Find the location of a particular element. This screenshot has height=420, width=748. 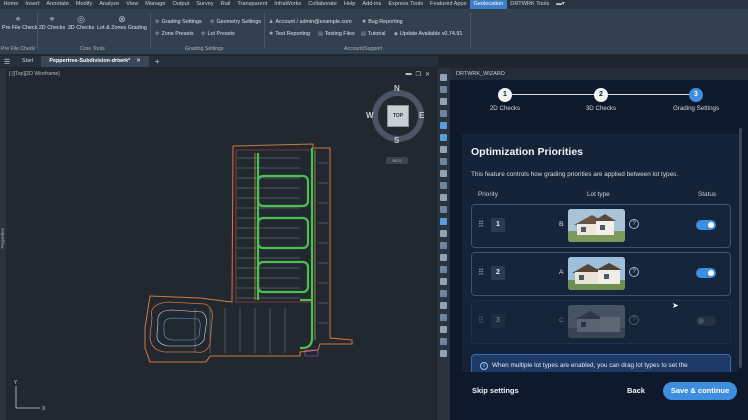

ribbon-tab-express-tools: Express Tools is located at coordinates (406, 4).